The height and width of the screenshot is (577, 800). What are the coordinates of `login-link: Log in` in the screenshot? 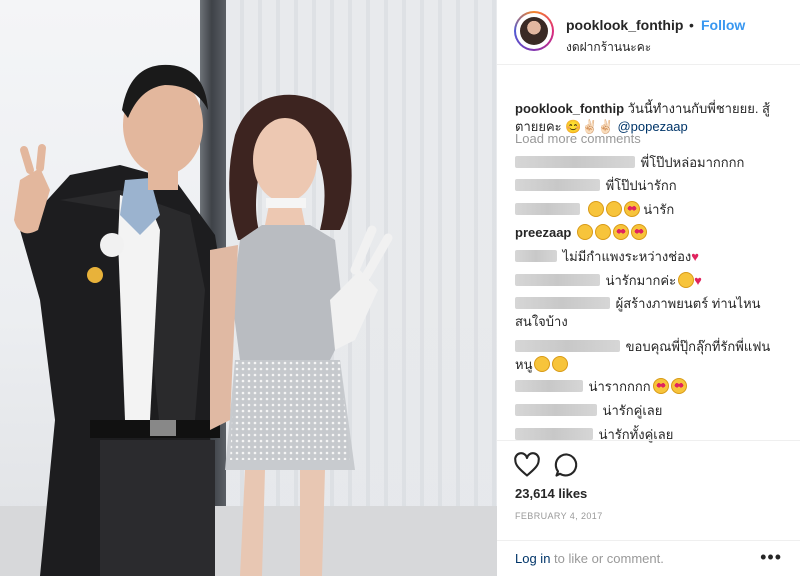 It's located at (532, 558).